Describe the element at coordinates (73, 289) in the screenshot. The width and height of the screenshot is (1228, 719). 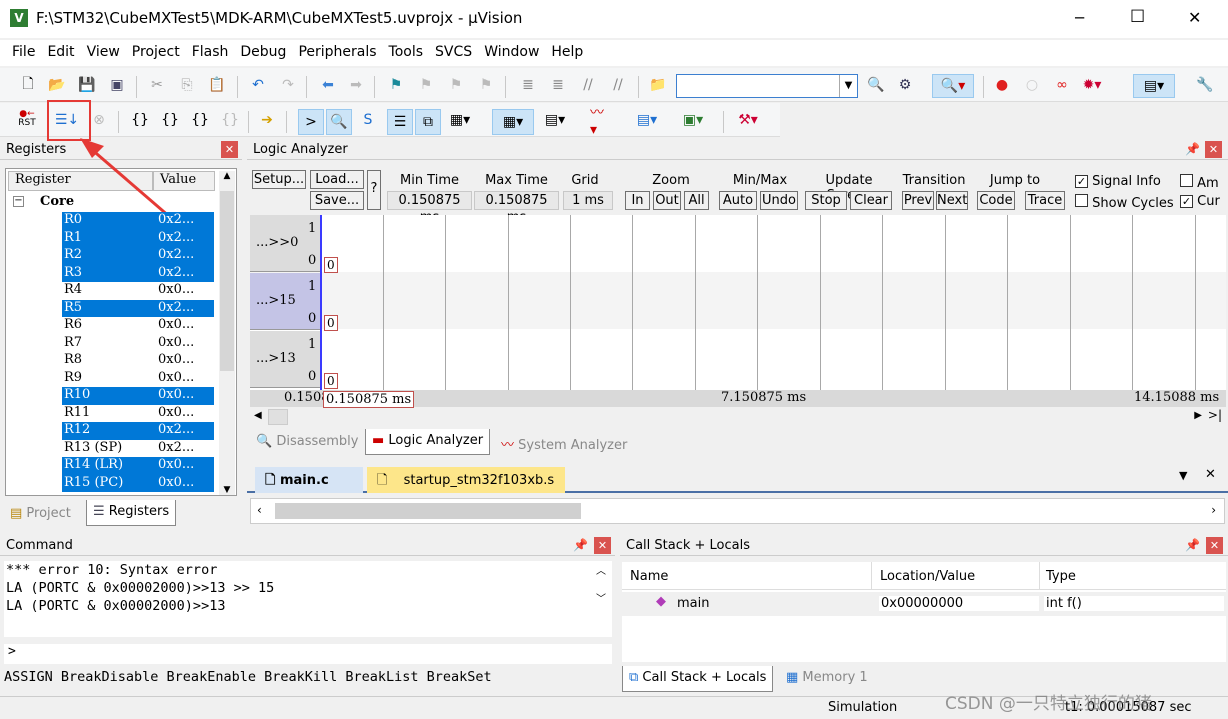
I see `register-name: R4` at that location.